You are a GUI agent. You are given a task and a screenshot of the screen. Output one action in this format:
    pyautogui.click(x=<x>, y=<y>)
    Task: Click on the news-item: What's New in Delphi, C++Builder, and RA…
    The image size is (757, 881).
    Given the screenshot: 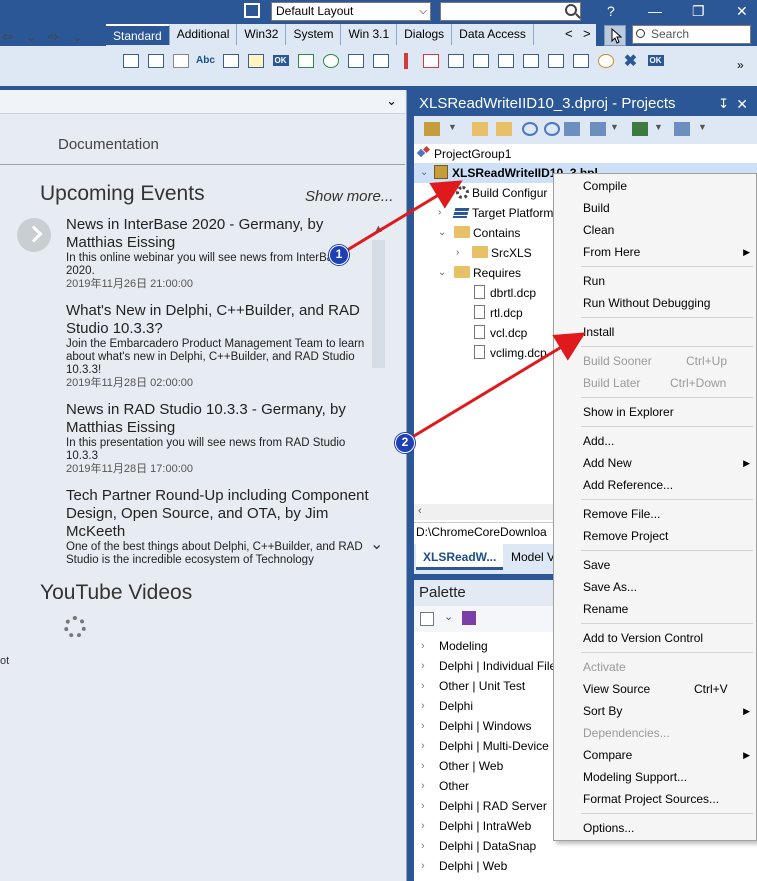 What is the action you would take?
    pyautogui.click(x=218, y=346)
    